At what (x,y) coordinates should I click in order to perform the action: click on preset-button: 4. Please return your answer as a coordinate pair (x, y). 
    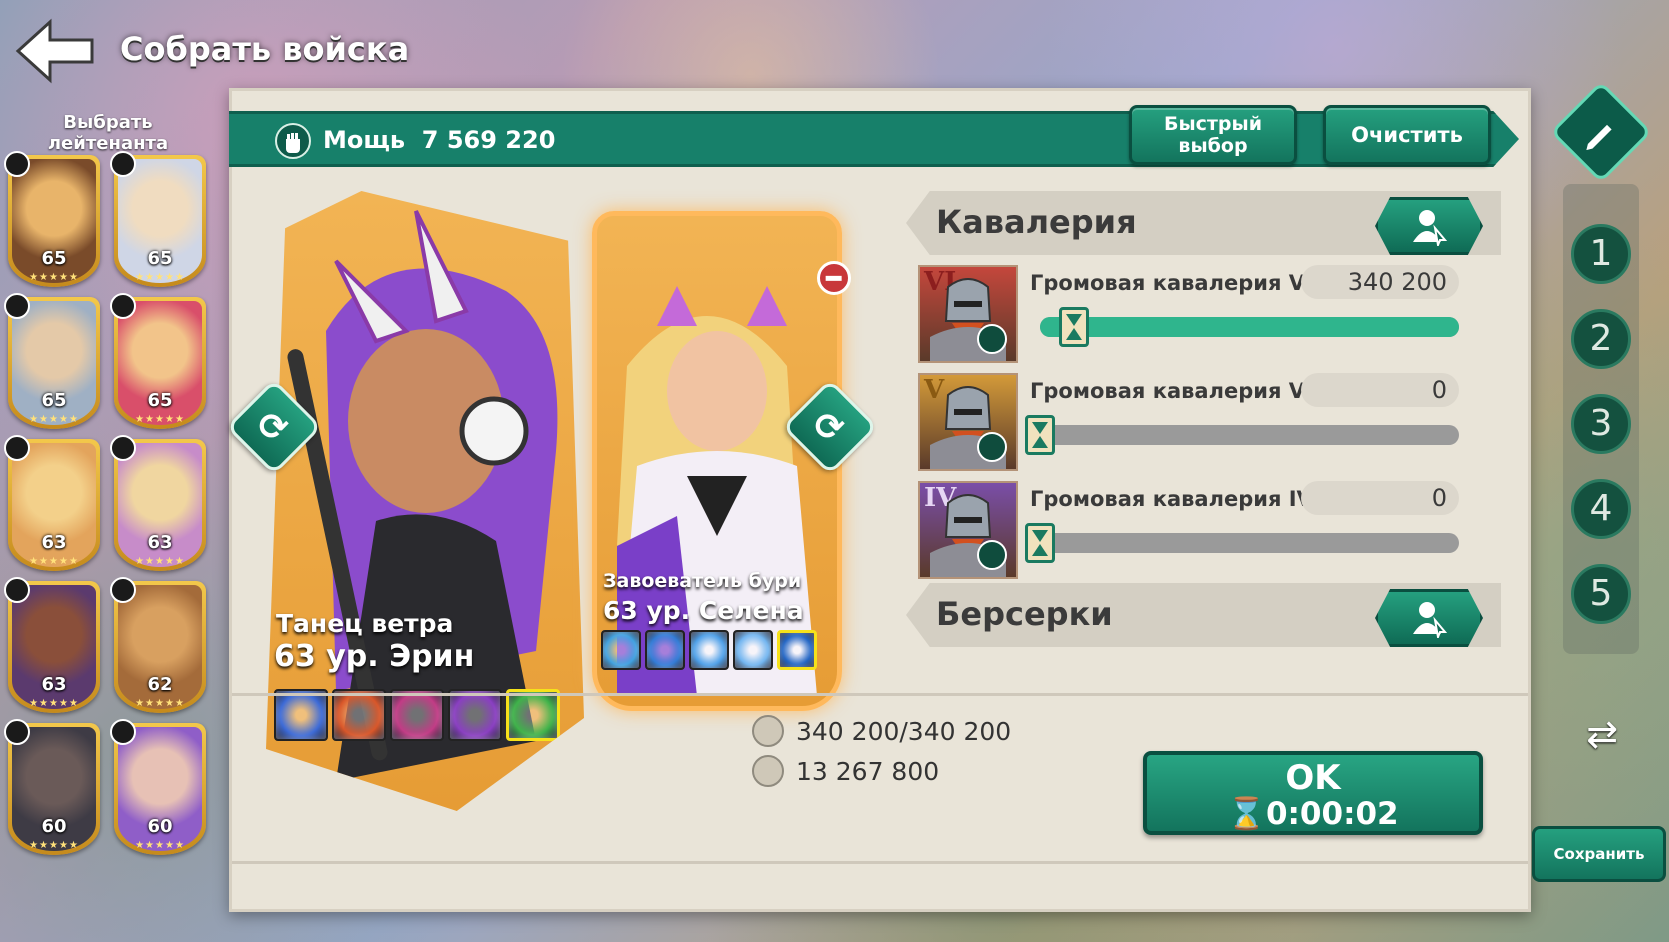
    Looking at the image, I should click on (1601, 509).